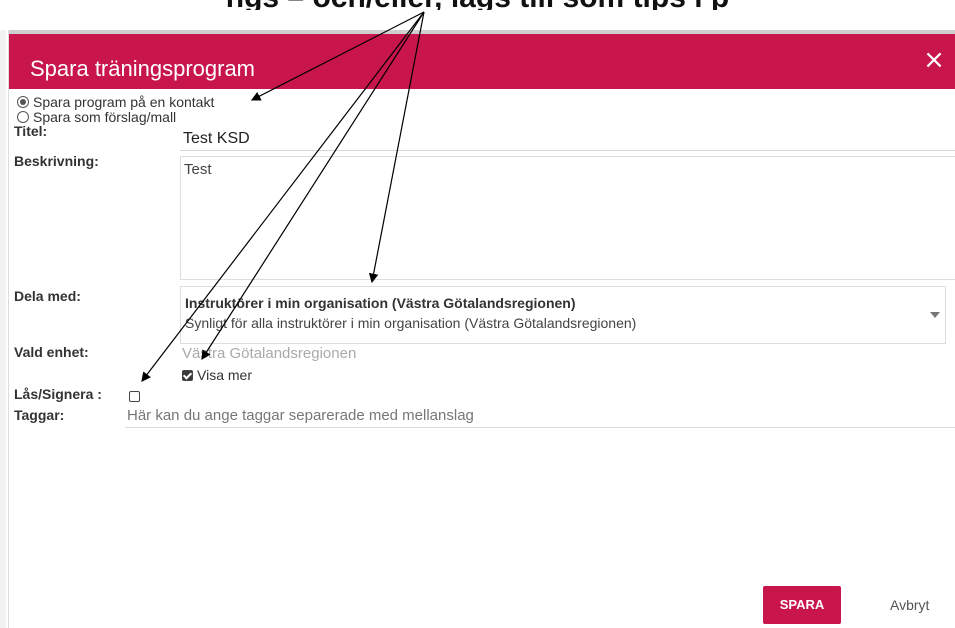  I want to click on show-more-label: Visa mer, so click(224, 375).